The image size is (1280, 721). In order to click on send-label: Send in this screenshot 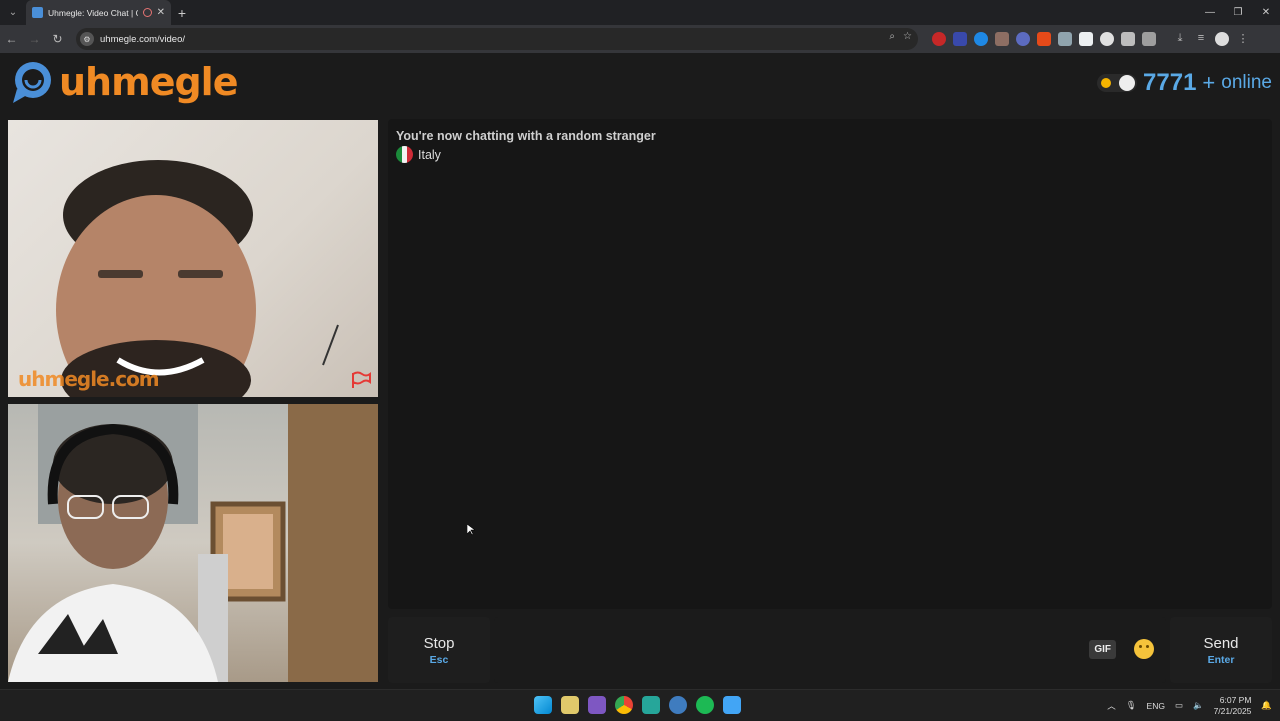, I will do `click(1221, 643)`.